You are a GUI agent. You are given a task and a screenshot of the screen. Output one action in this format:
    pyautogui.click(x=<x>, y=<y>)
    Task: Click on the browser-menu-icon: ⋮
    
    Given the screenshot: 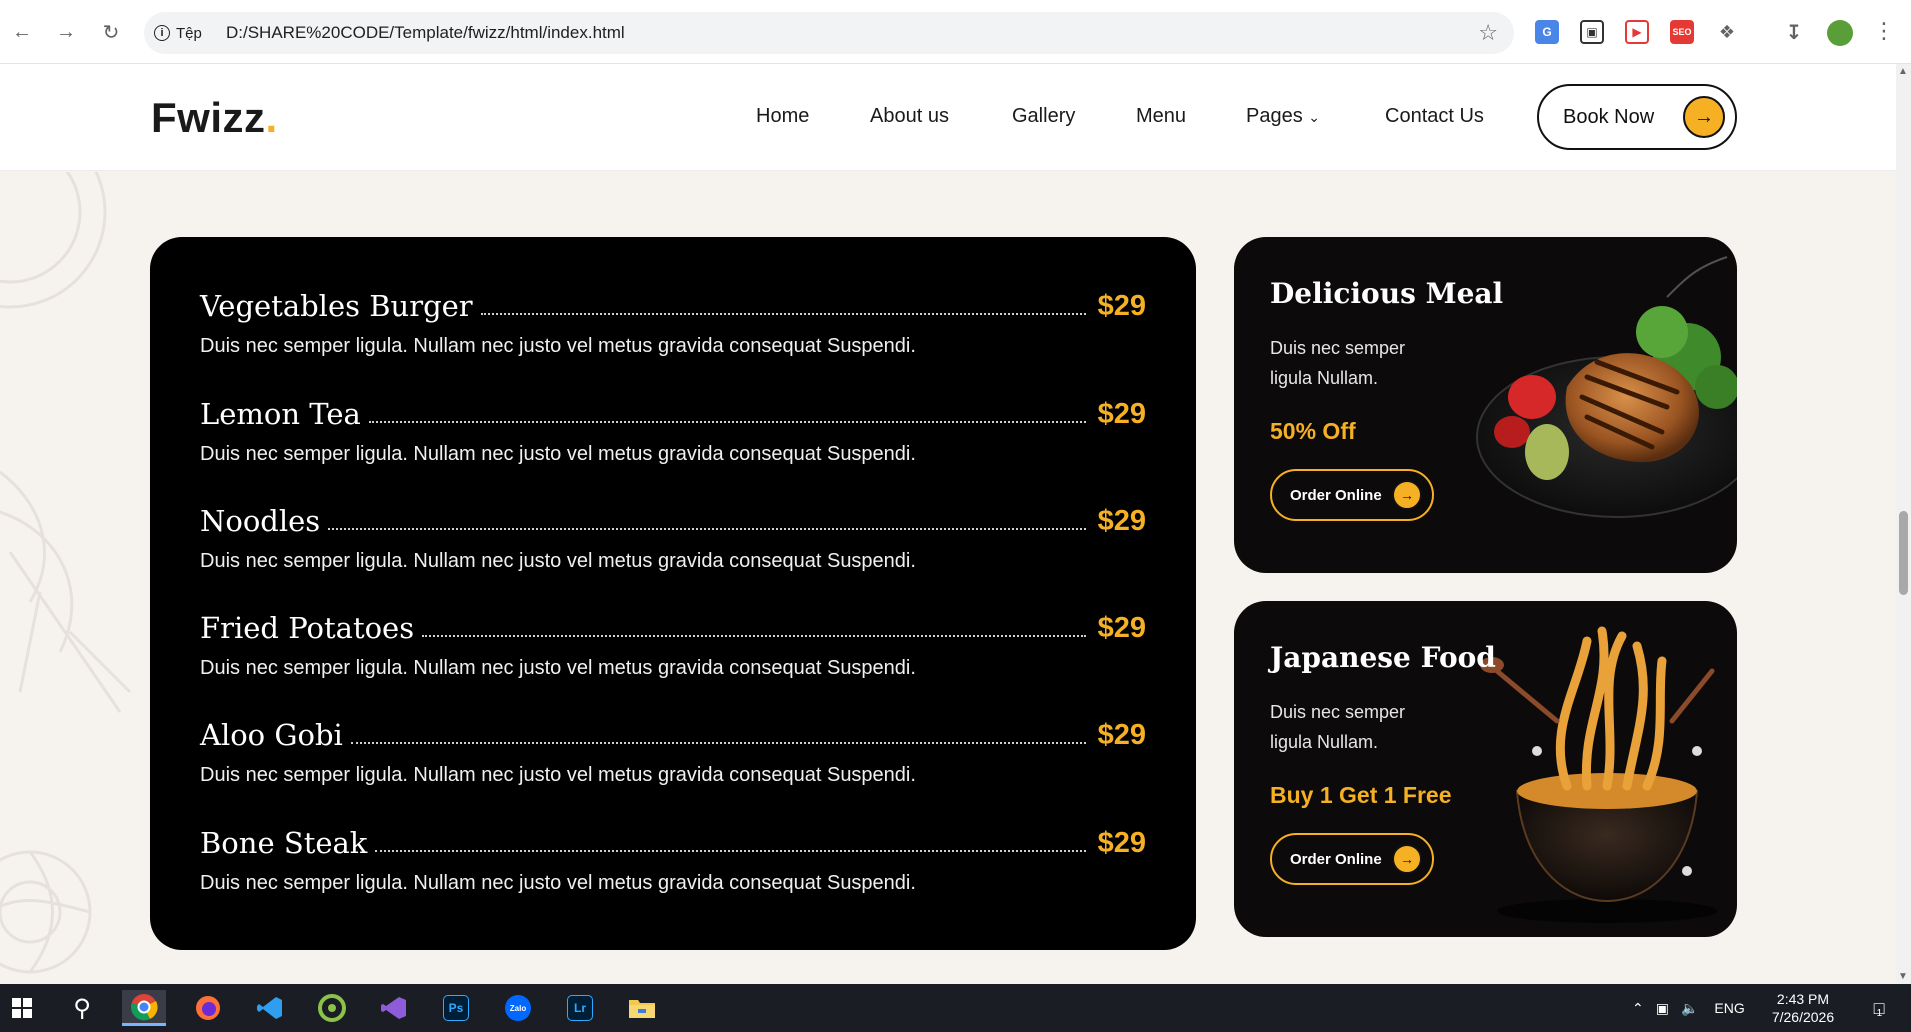 What is the action you would take?
    pyautogui.click(x=1884, y=31)
    